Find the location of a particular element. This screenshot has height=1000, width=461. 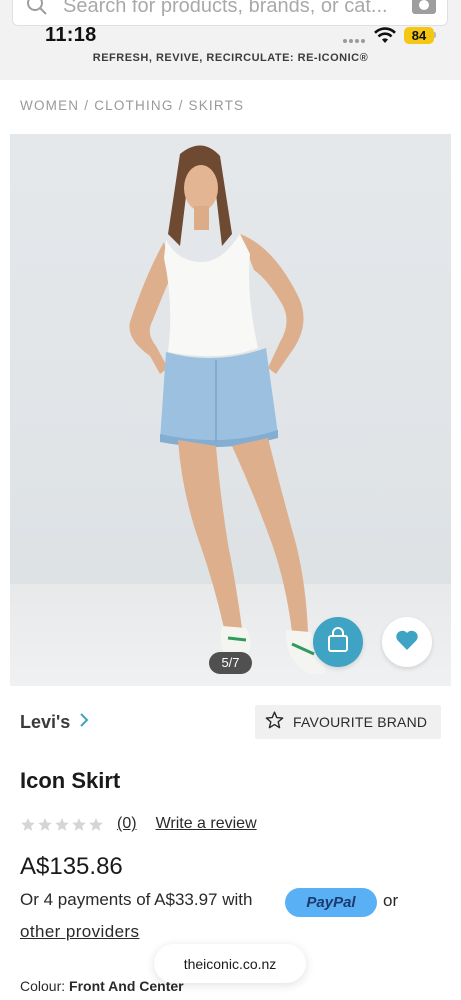

rating-row: (0) Write a review is located at coordinates (138, 824).